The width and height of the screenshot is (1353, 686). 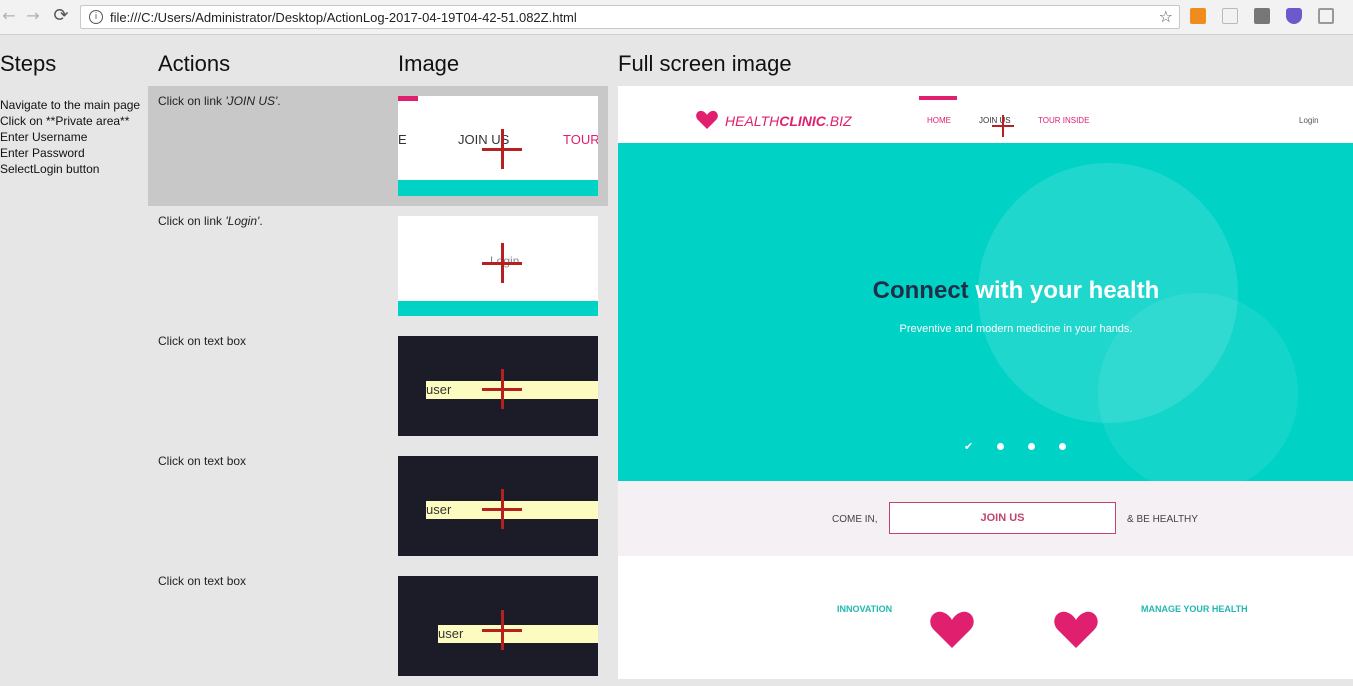 I want to click on back-icon: ←, so click(x=9, y=16).